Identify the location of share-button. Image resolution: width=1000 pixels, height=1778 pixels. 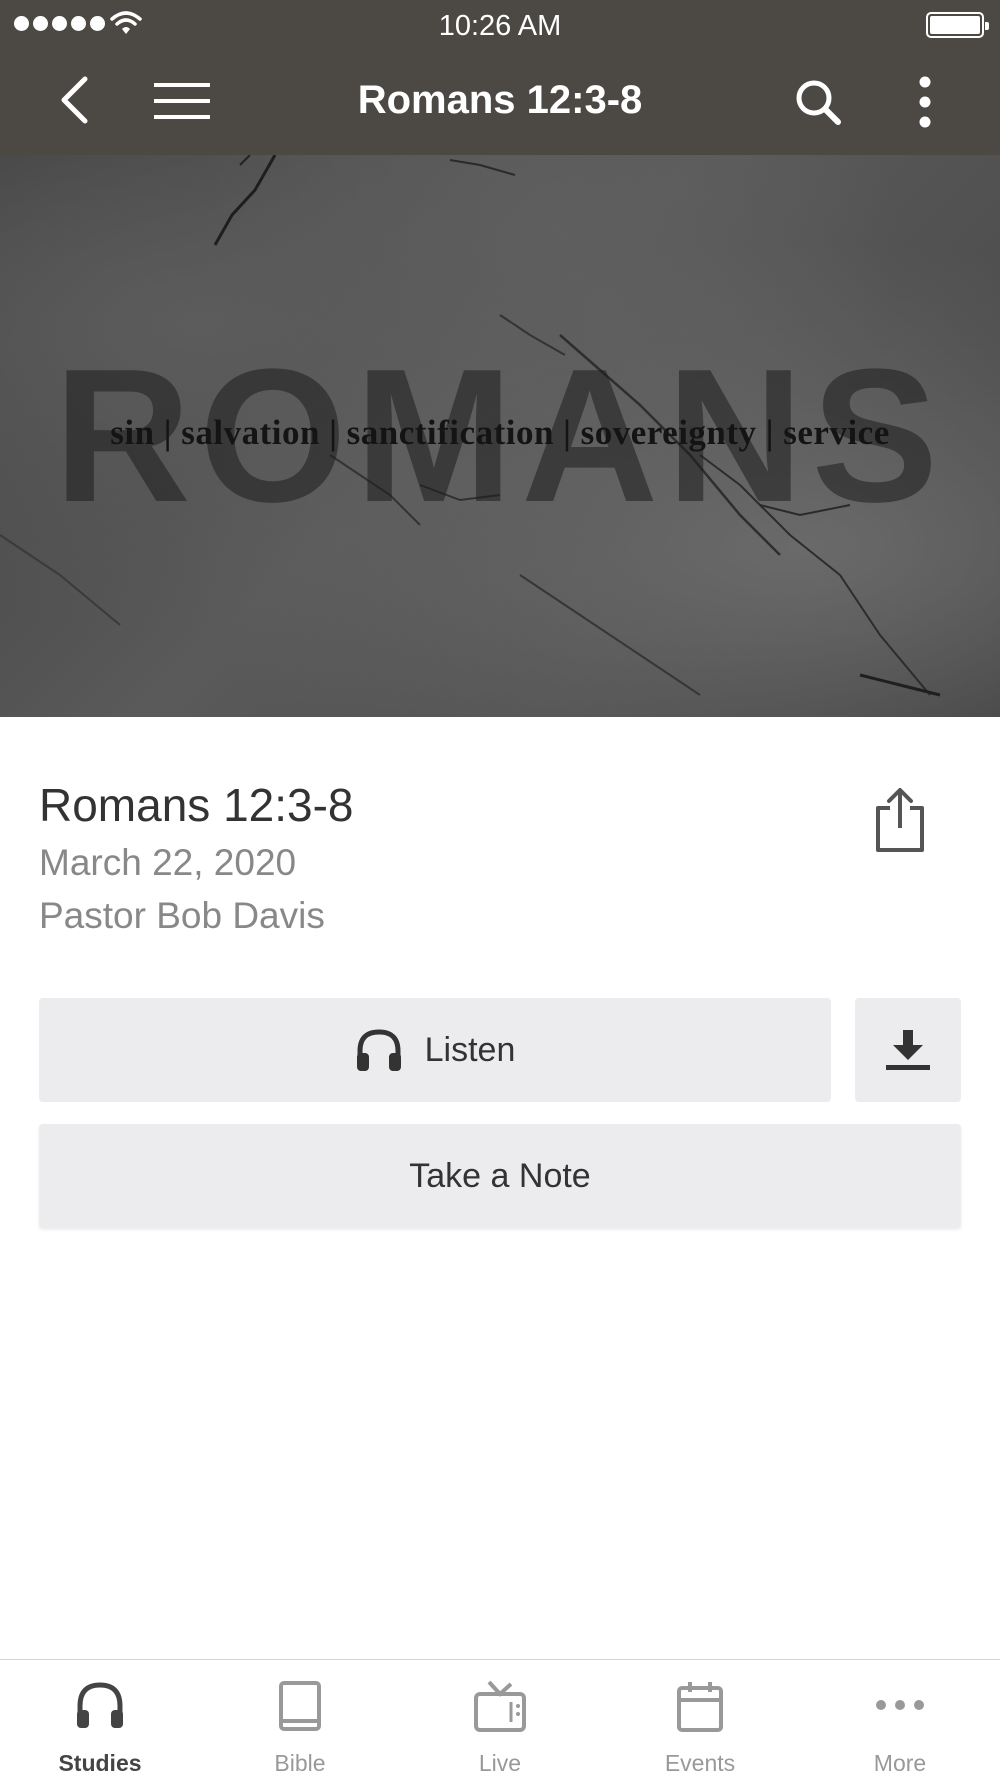
(900, 820).